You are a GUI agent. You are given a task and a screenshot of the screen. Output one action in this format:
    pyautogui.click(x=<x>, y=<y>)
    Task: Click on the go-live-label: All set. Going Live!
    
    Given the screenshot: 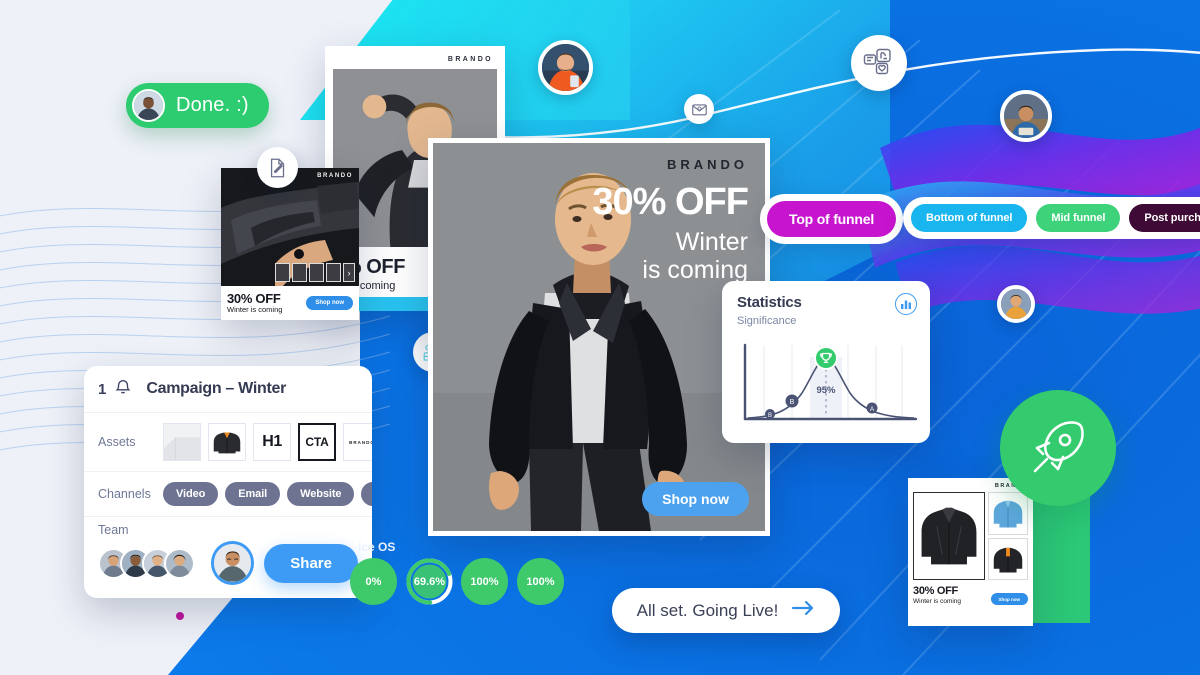 What is the action you would take?
    pyautogui.click(x=707, y=610)
    